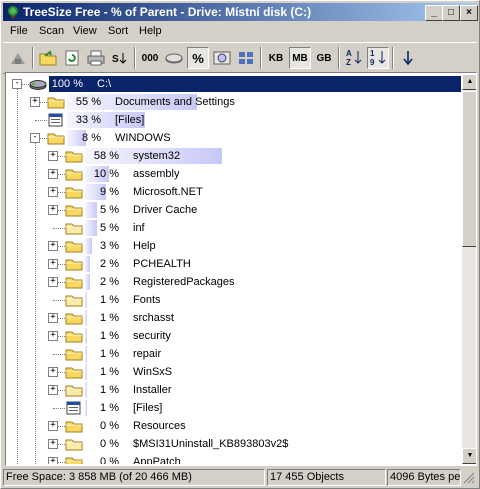 This screenshot has height=489, width=480. Describe the element at coordinates (85, 31) in the screenshot. I see `menu-view: View` at that location.